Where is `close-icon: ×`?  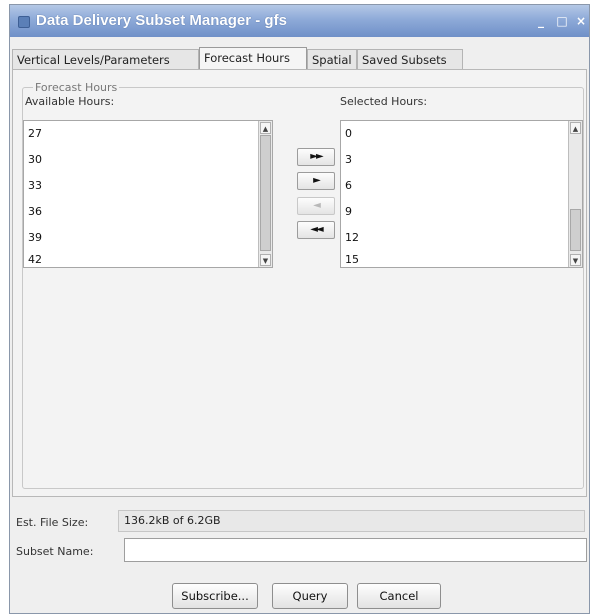 close-icon: × is located at coordinates (581, 21).